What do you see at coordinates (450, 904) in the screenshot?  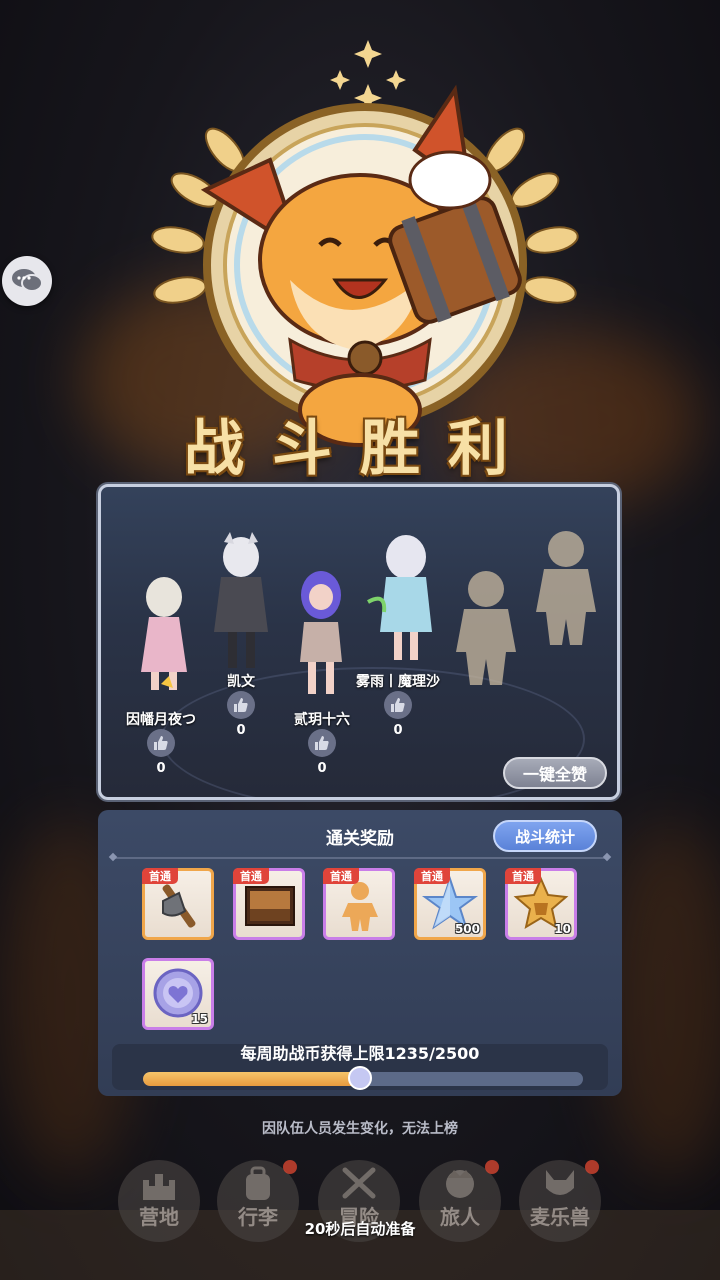 I see `reward-item: 首通 500` at bounding box center [450, 904].